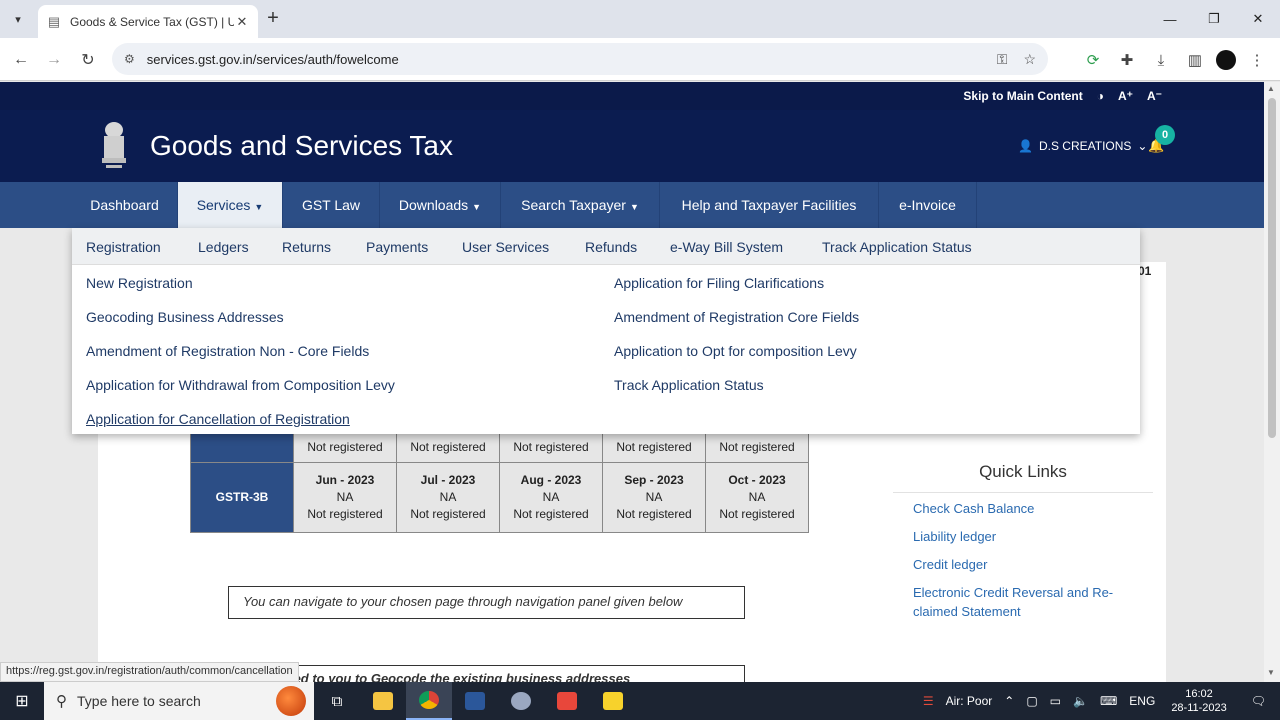  I want to click on subtab-refunds: Refunds, so click(611, 247).